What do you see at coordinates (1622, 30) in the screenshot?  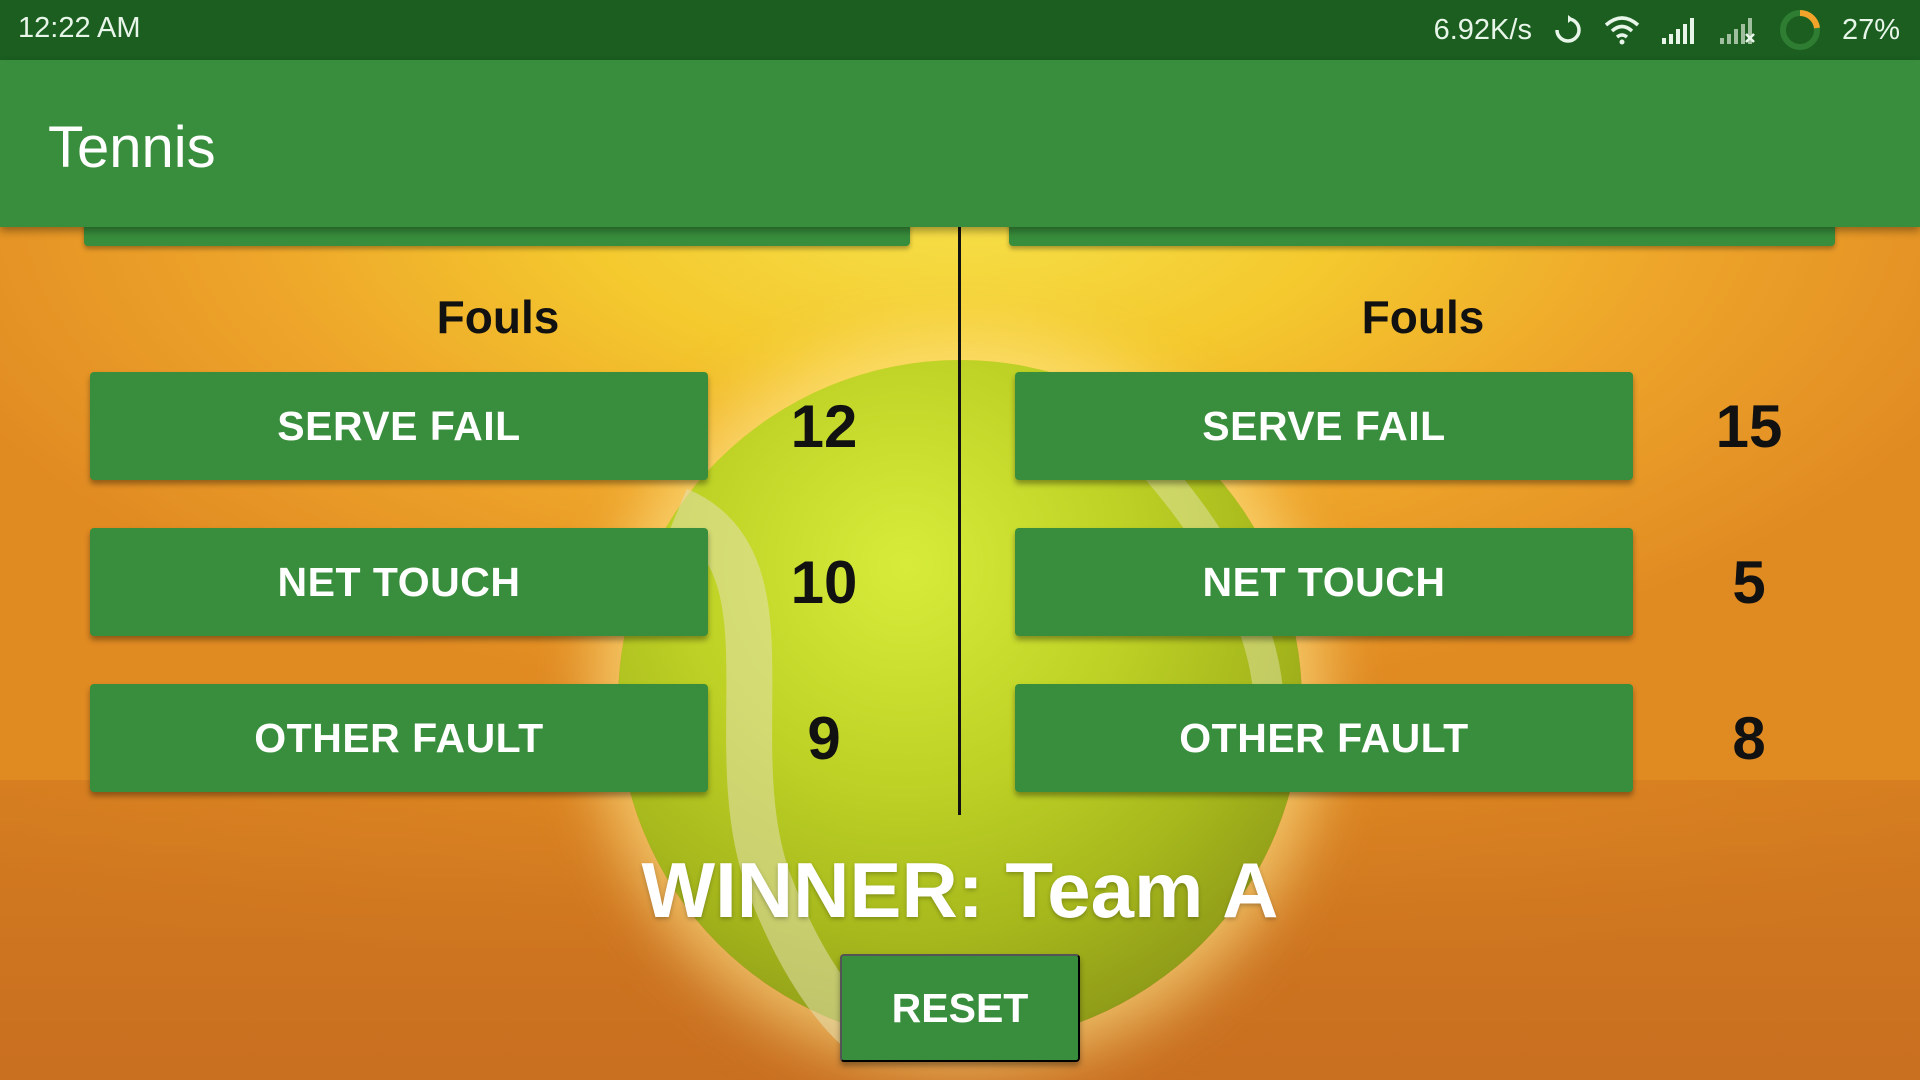 I see `wifi-icon` at bounding box center [1622, 30].